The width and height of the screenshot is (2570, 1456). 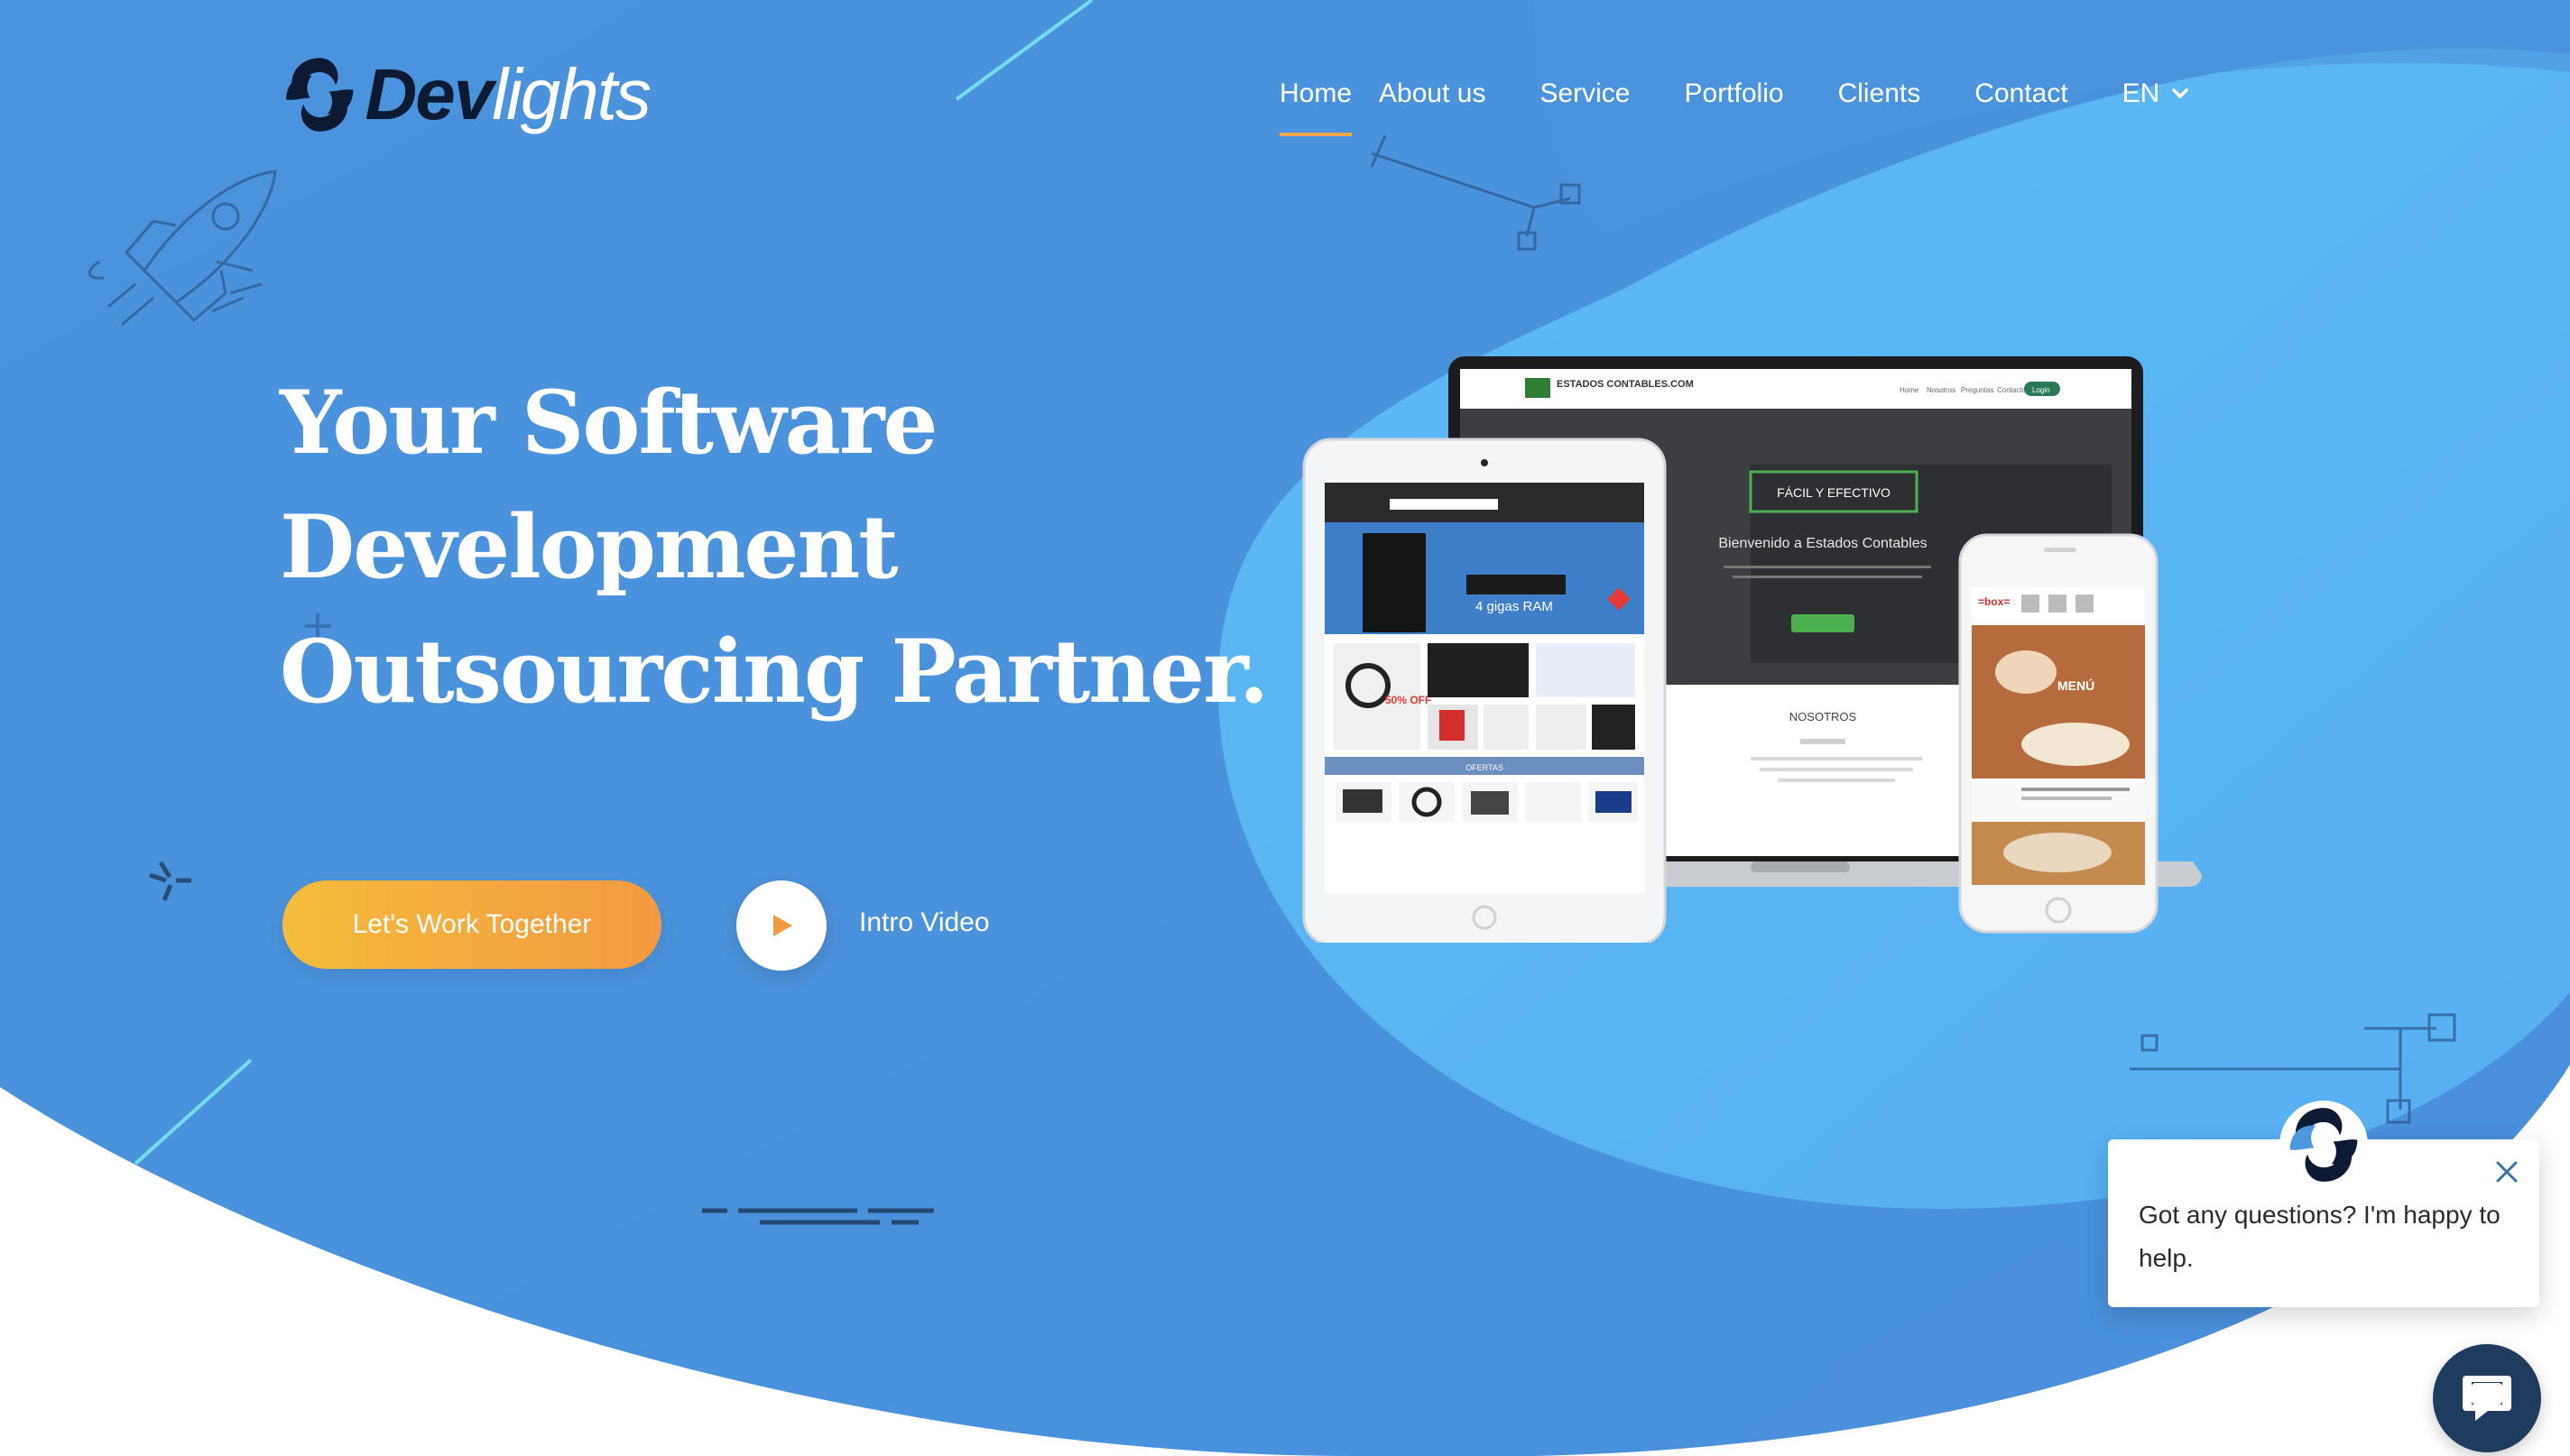 I want to click on nav-label: Portfolio, so click(x=1734, y=93).